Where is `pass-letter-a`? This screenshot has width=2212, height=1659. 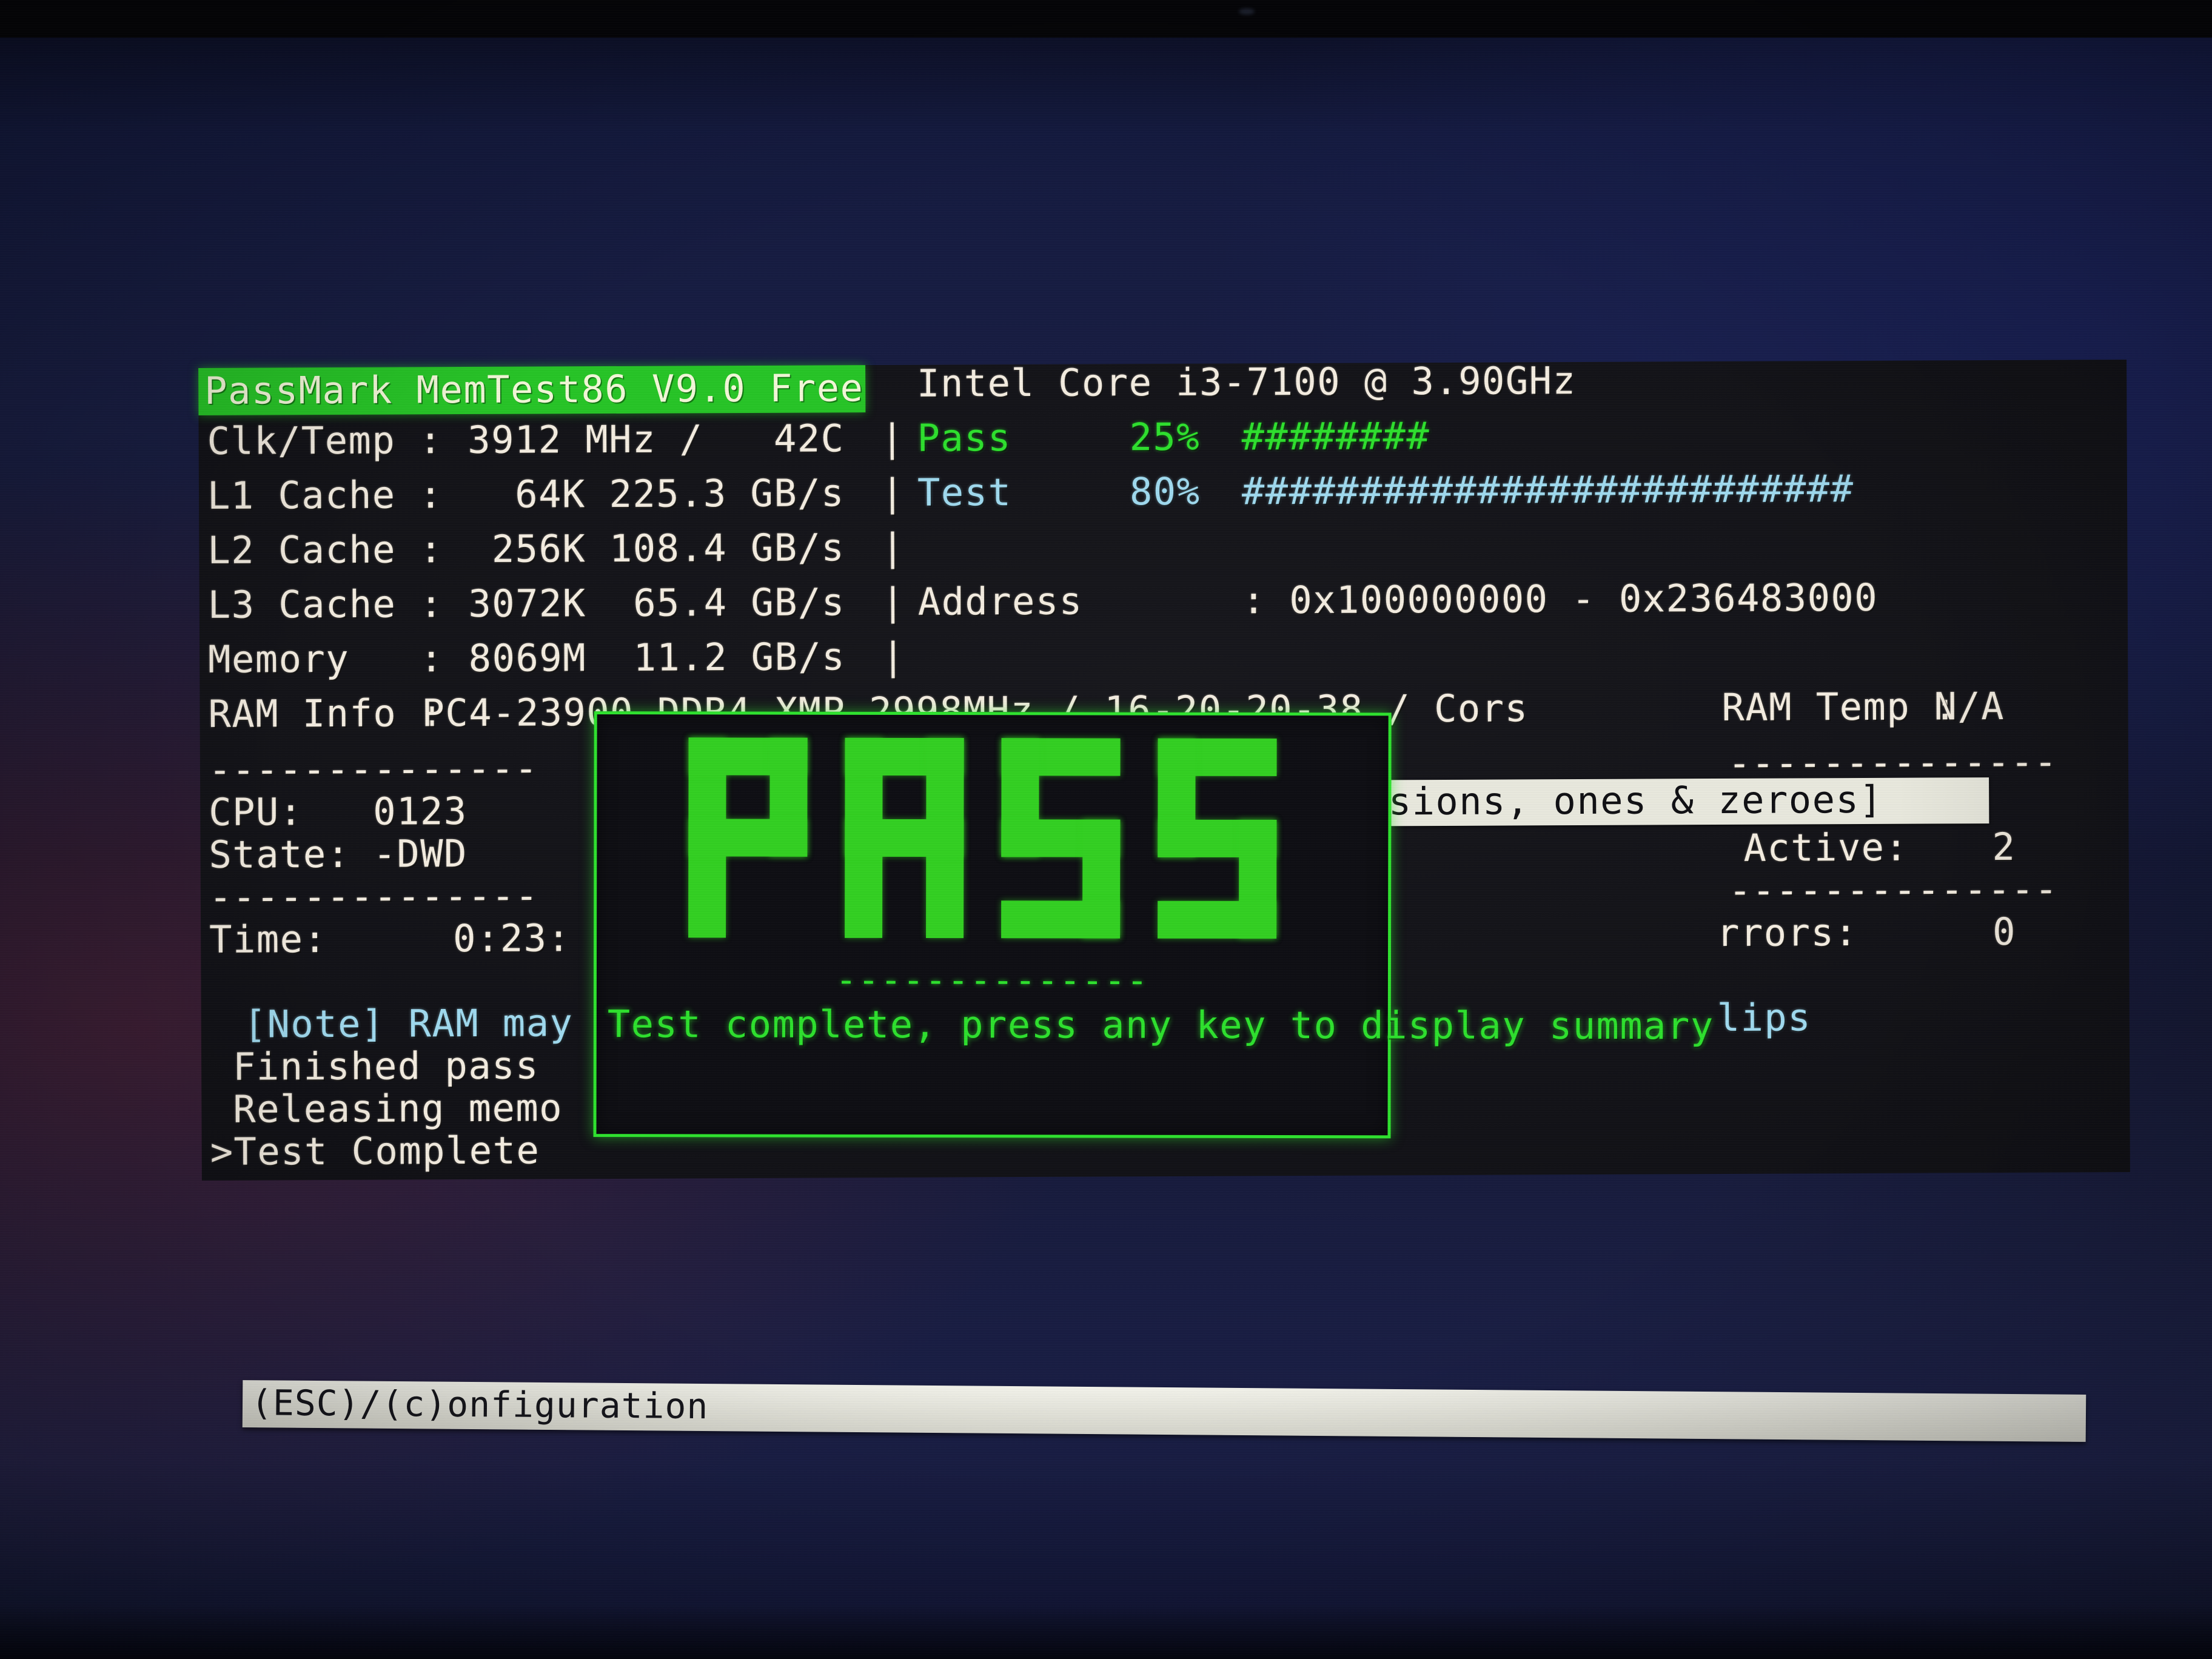
pass-letter-a is located at coordinates (914, 838).